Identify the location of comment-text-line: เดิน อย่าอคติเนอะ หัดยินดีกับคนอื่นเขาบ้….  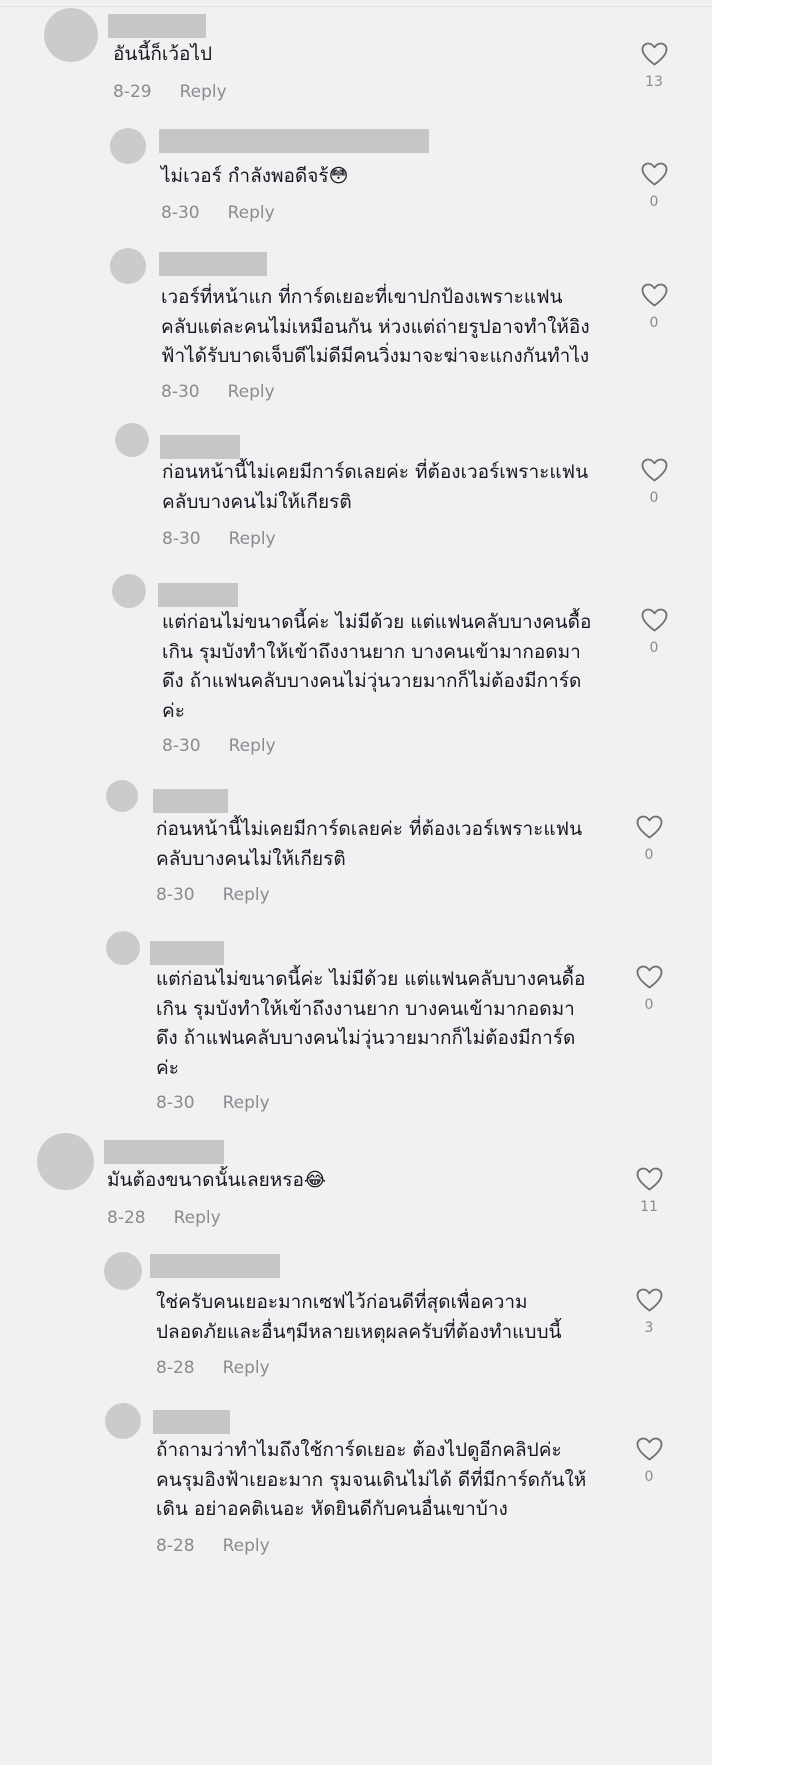
(332, 1509).